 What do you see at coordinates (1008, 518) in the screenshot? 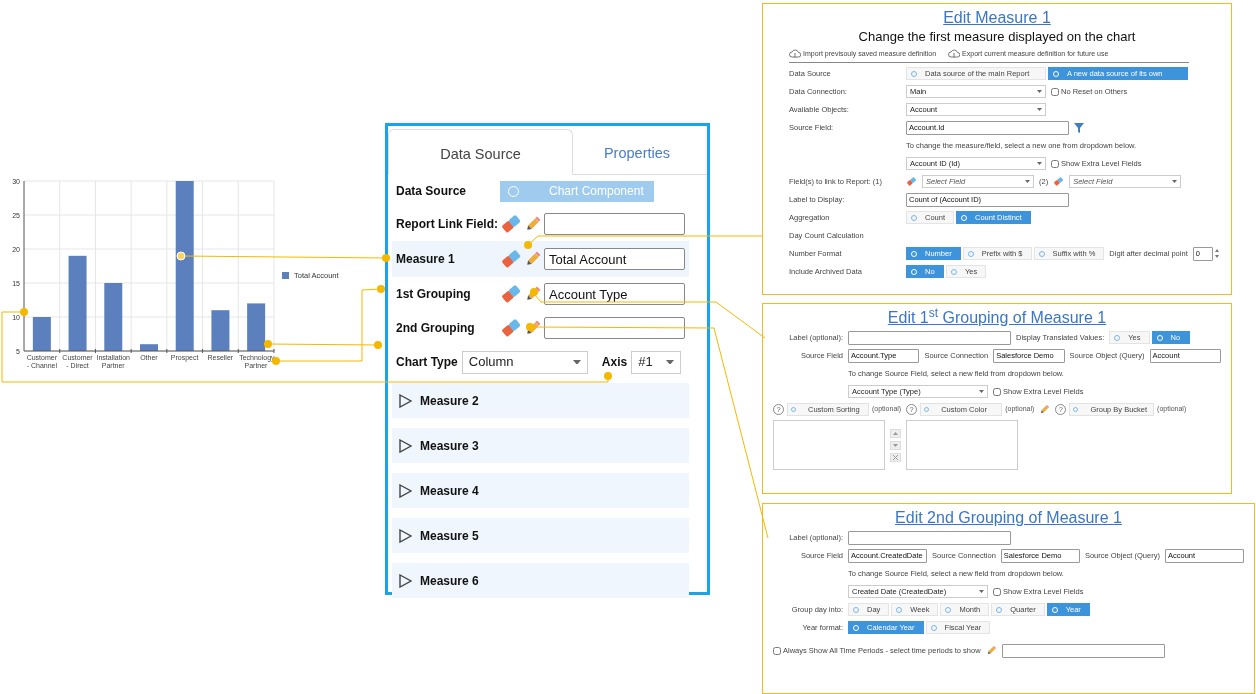
I see `panel-title: Edit 2nd Grouping of Measure 1` at bounding box center [1008, 518].